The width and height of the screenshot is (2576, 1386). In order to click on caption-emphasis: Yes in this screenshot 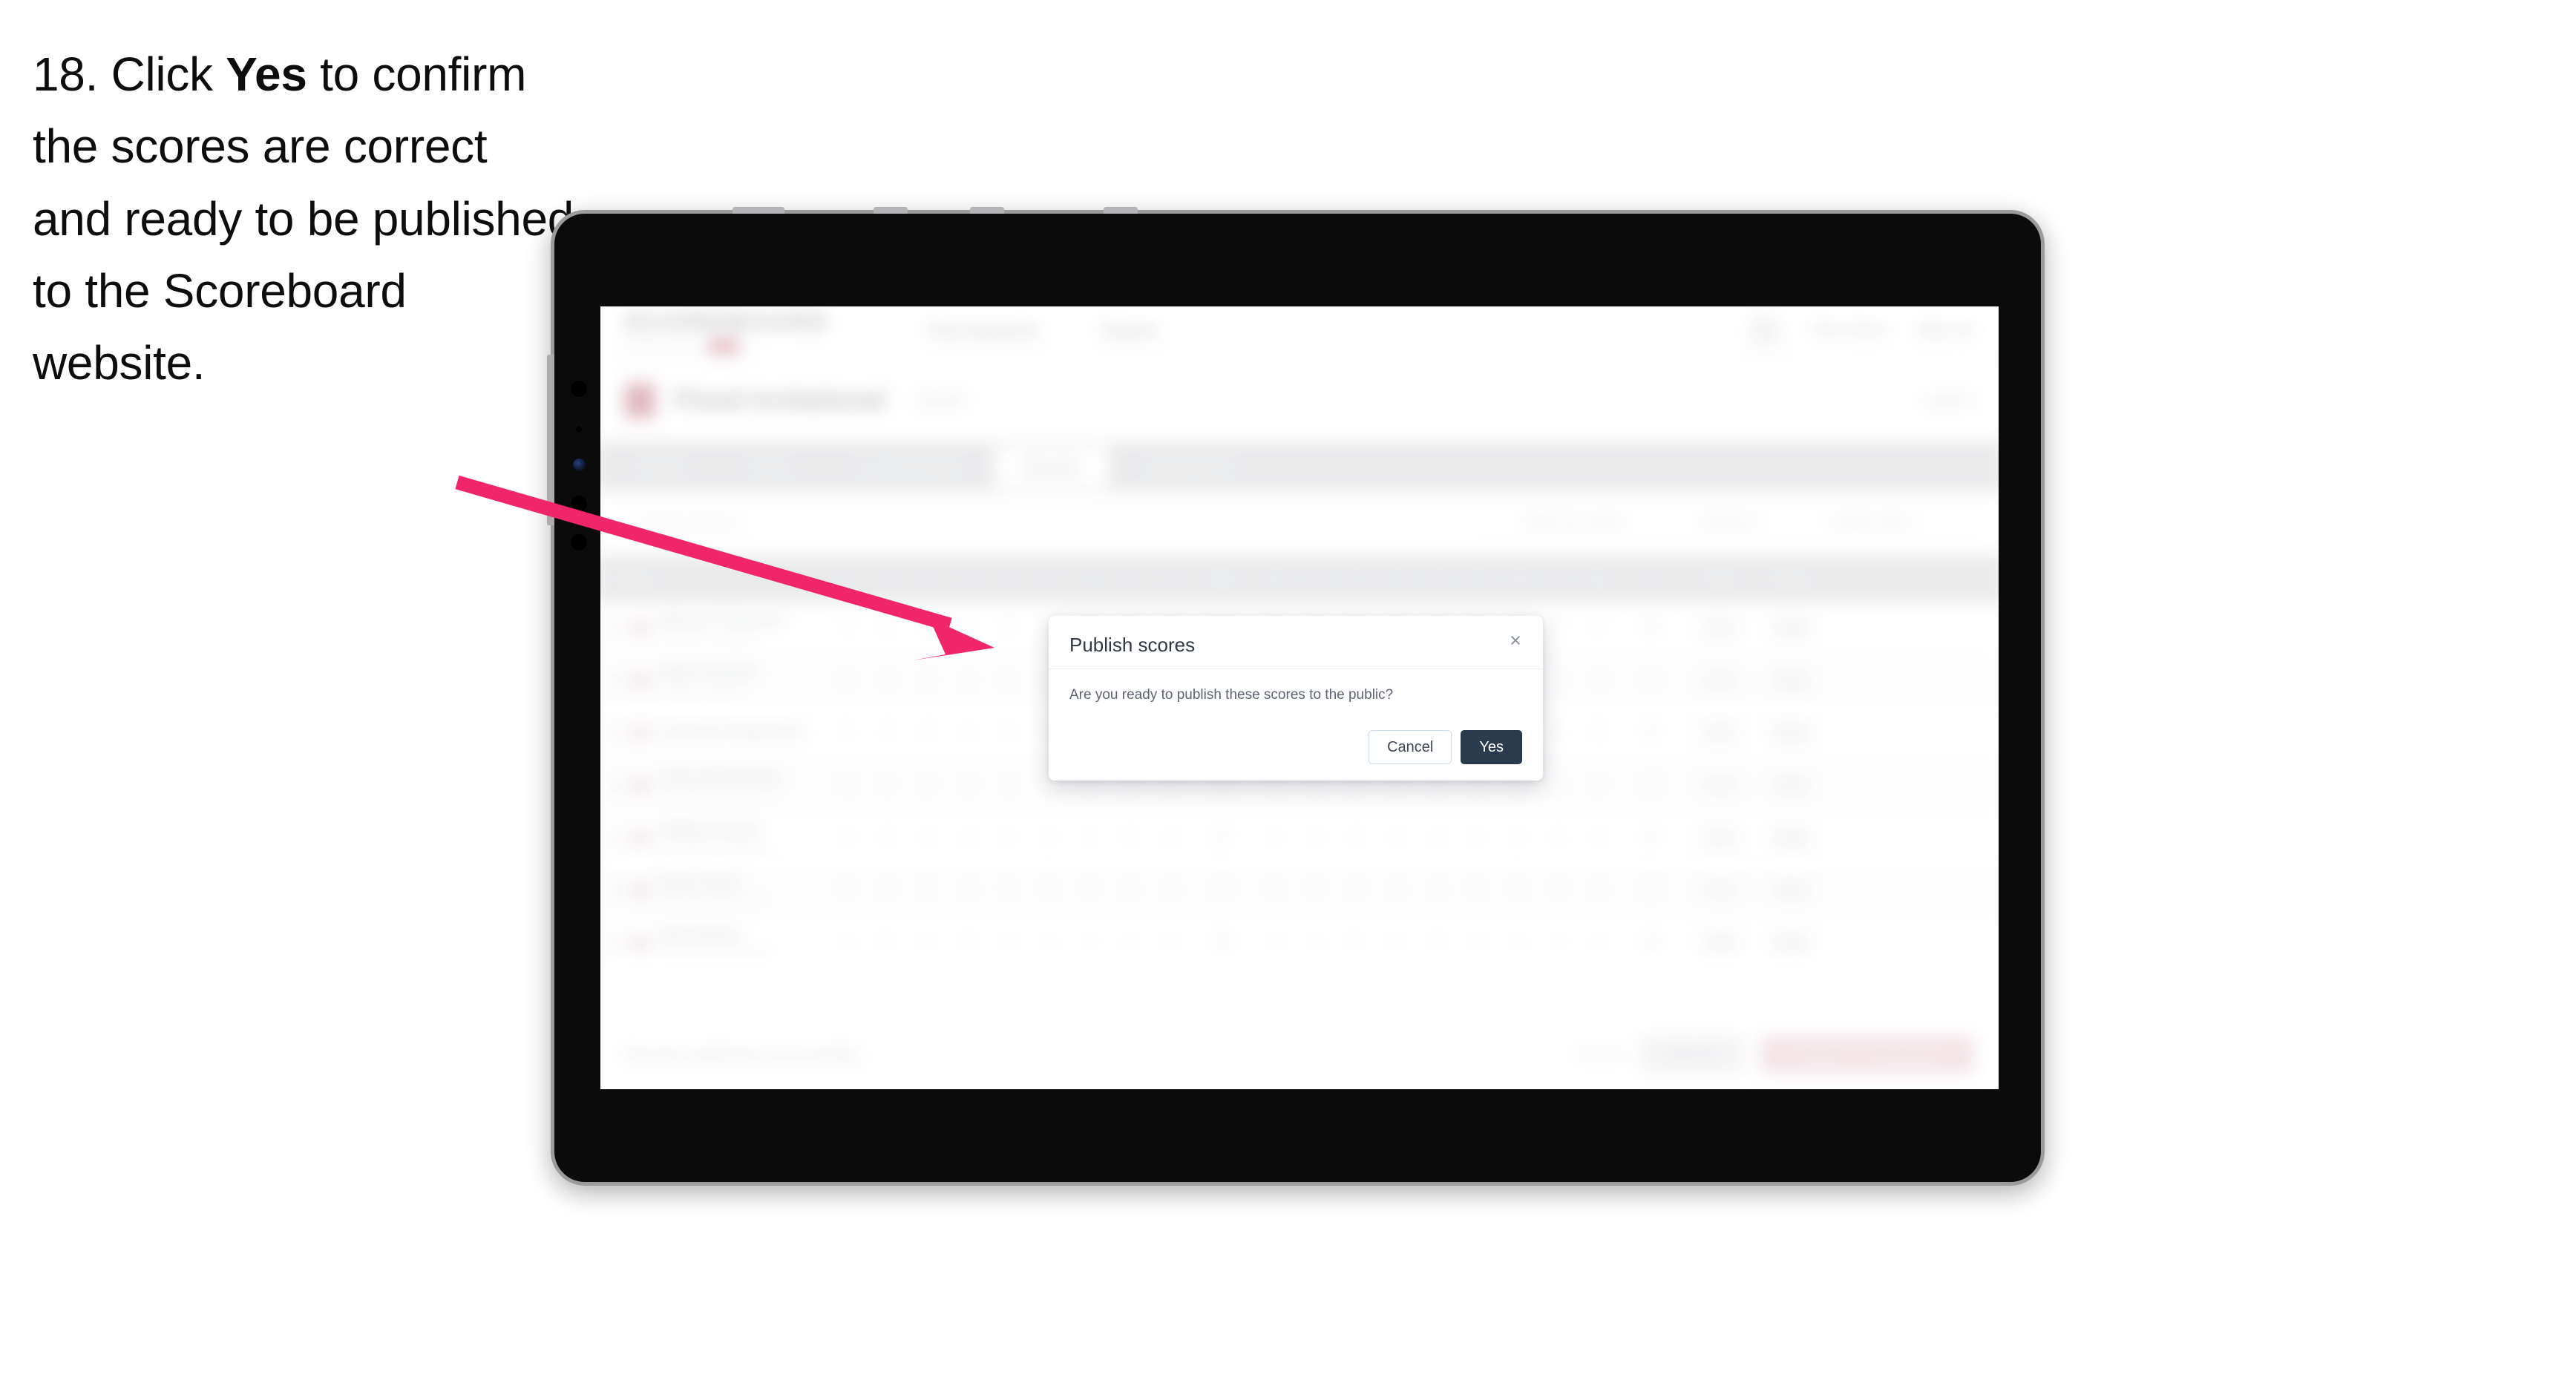, I will do `click(266, 74)`.